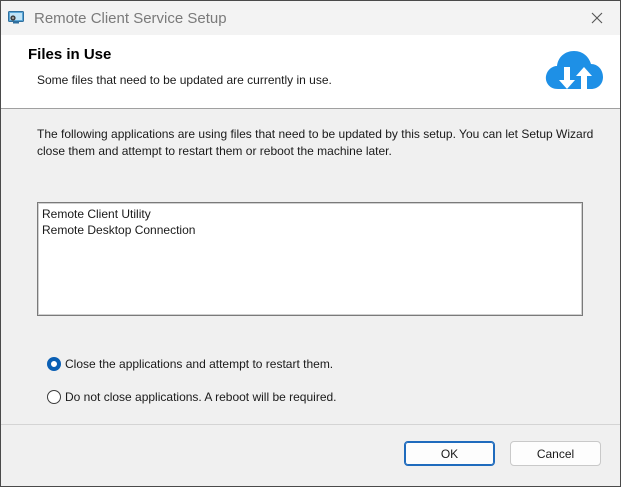 The image size is (621, 487). I want to click on window-title: Remote Client Service Setup, so click(130, 18).